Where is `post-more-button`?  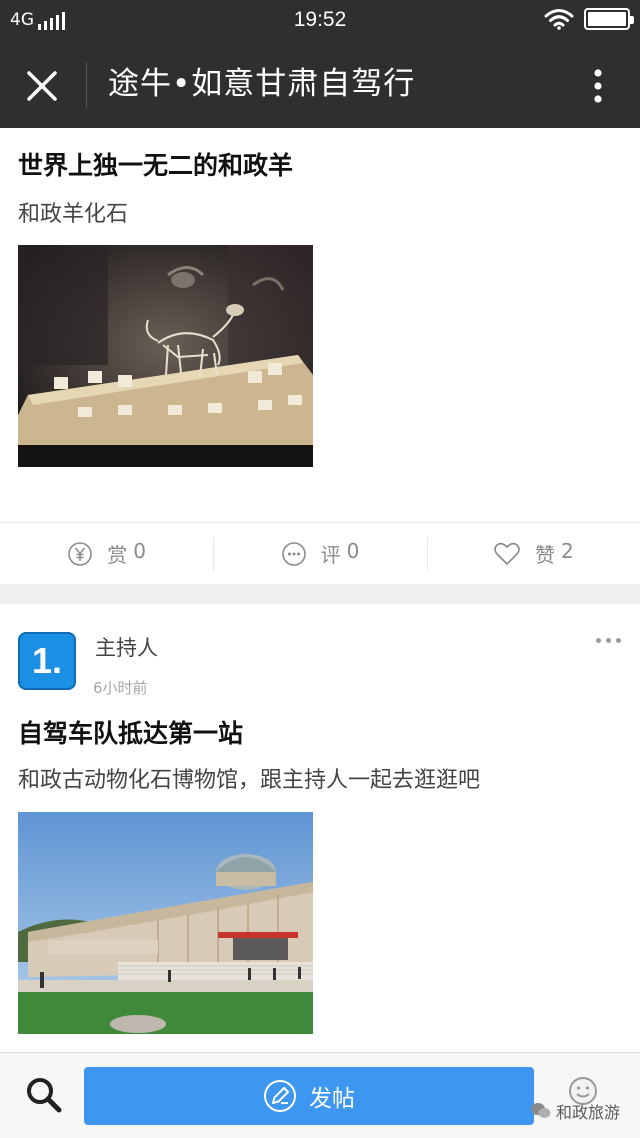 post-more-button is located at coordinates (608, 640).